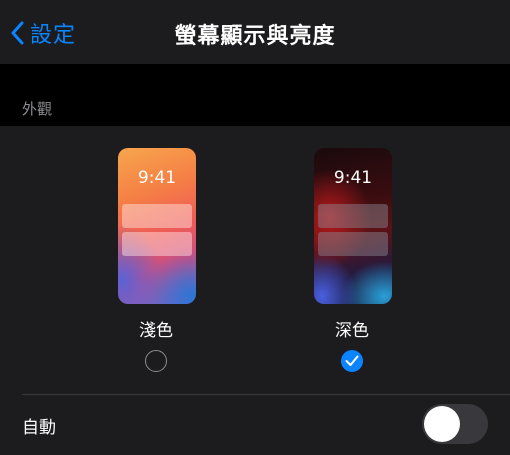  I want to click on automatic-toggle, so click(455, 424).